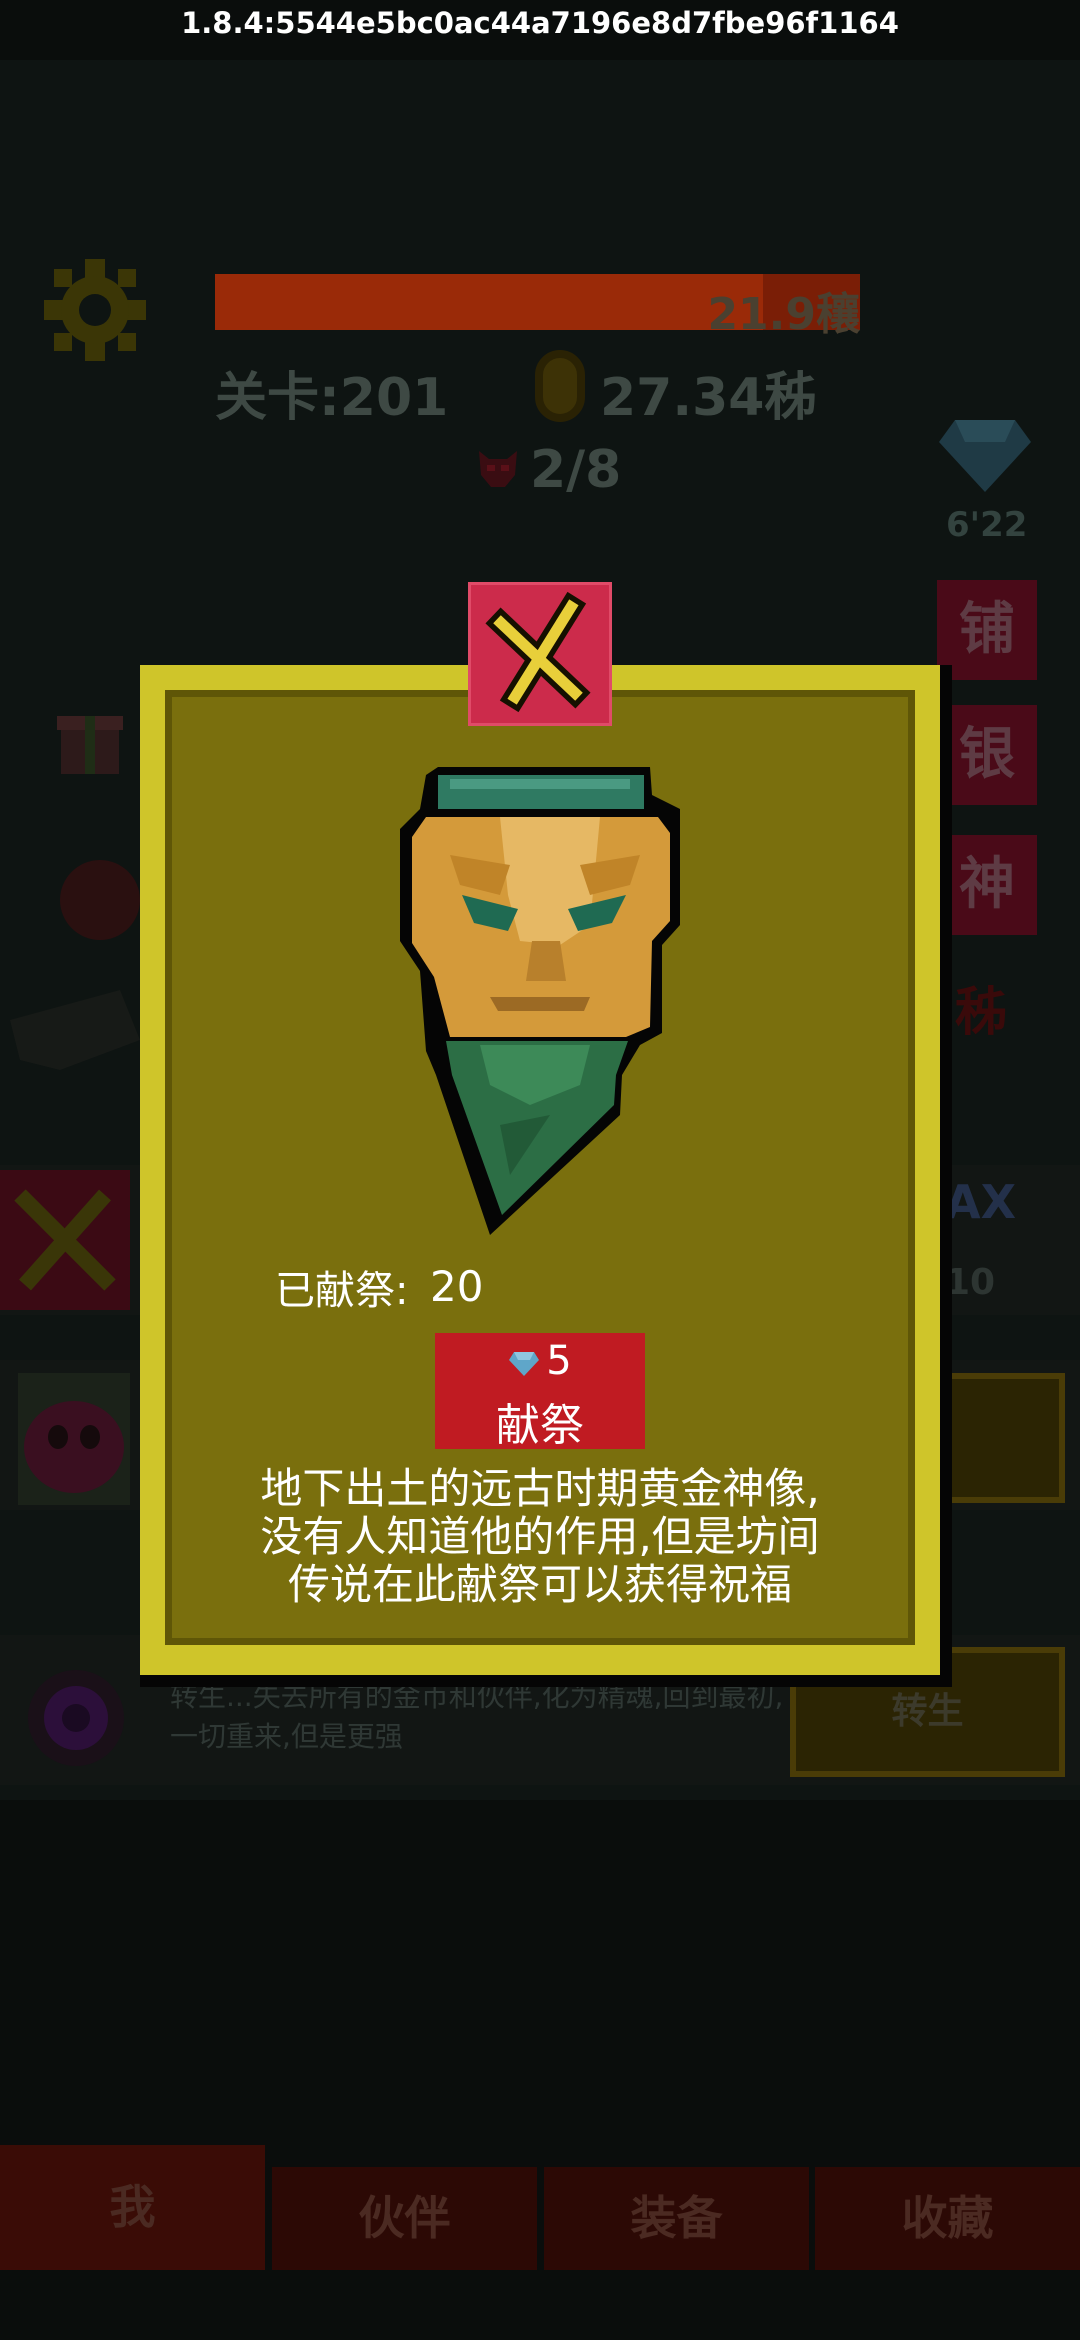 The image size is (1080, 2340). What do you see at coordinates (708, 398) in the screenshot?
I see `gold-amount: 27.34秭` at bounding box center [708, 398].